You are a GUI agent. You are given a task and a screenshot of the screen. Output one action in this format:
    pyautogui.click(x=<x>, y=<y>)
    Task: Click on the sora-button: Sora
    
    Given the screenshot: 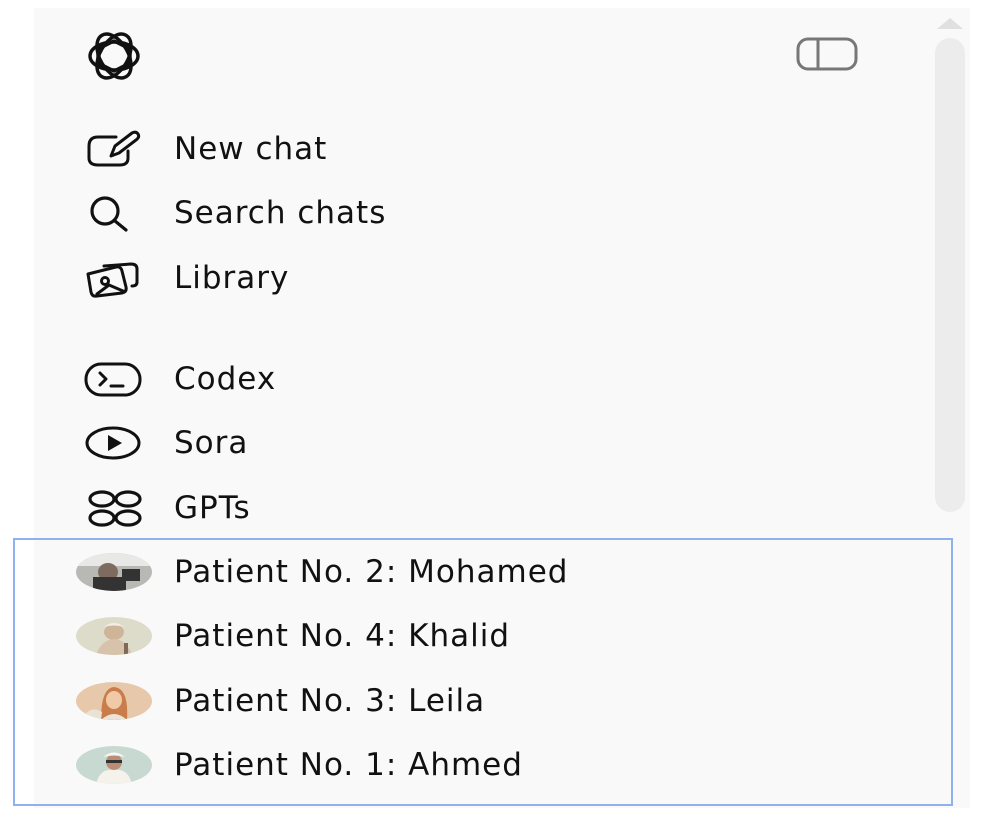 What is the action you would take?
    pyautogui.click(x=436, y=443)
    